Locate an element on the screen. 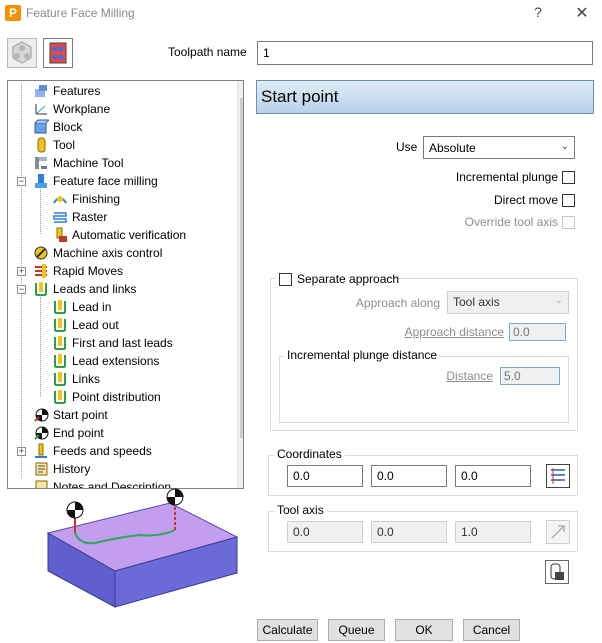  cancel-button: Cancel is located at coordinates (491, 630).